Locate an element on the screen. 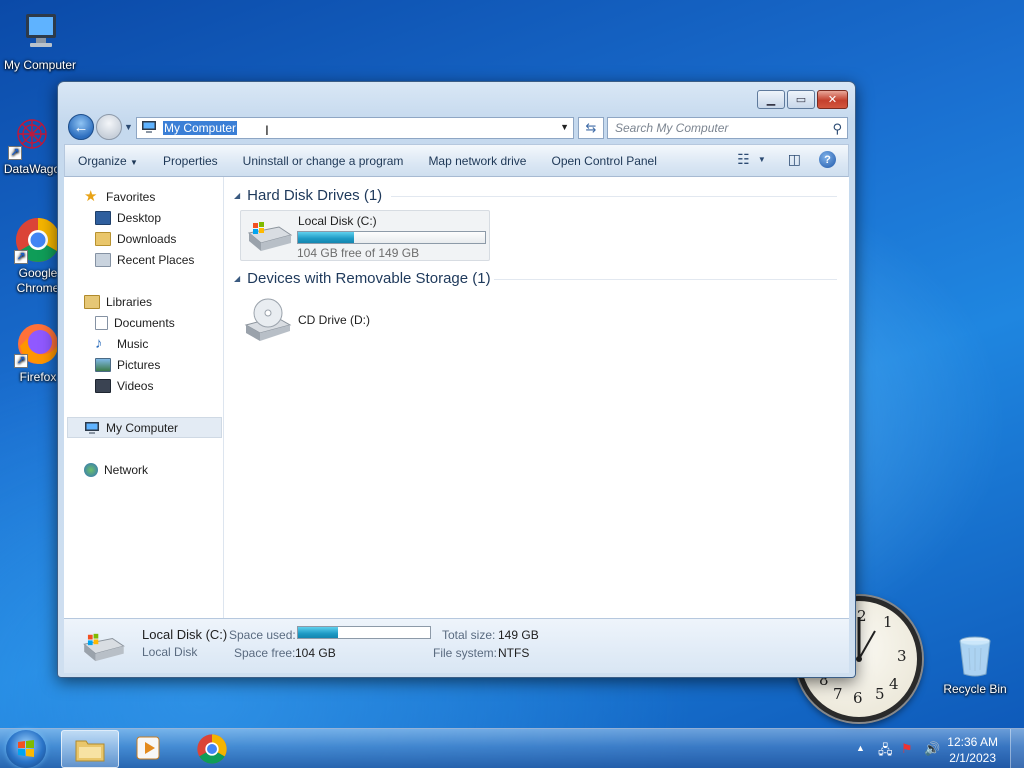  organize-button: Organize ▼ is located at coordinates (107, 161).